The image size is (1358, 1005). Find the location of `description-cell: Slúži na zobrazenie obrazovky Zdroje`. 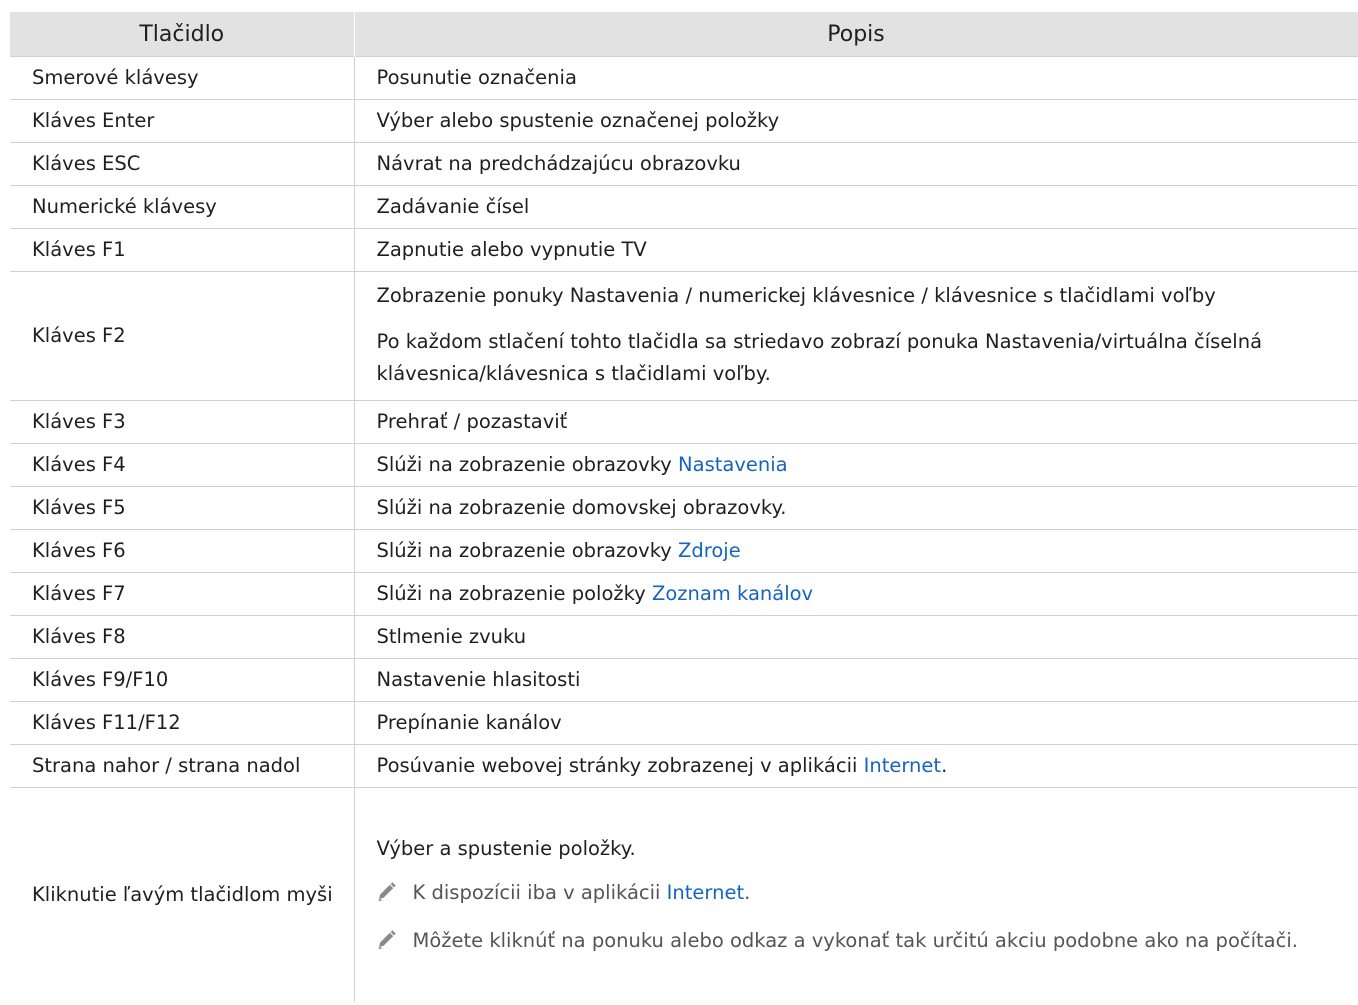

description-cell: Slúži na zobrazenie obrazovky Zdroje is located at coordinates (856, 551).